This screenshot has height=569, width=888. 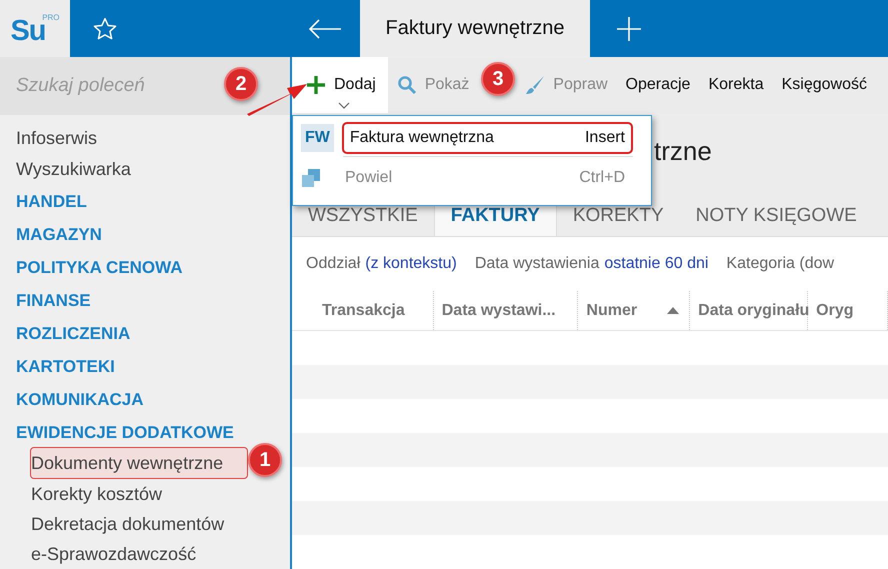 I want to click on toolbar-button: Korekta, so click(x=736, y=85).